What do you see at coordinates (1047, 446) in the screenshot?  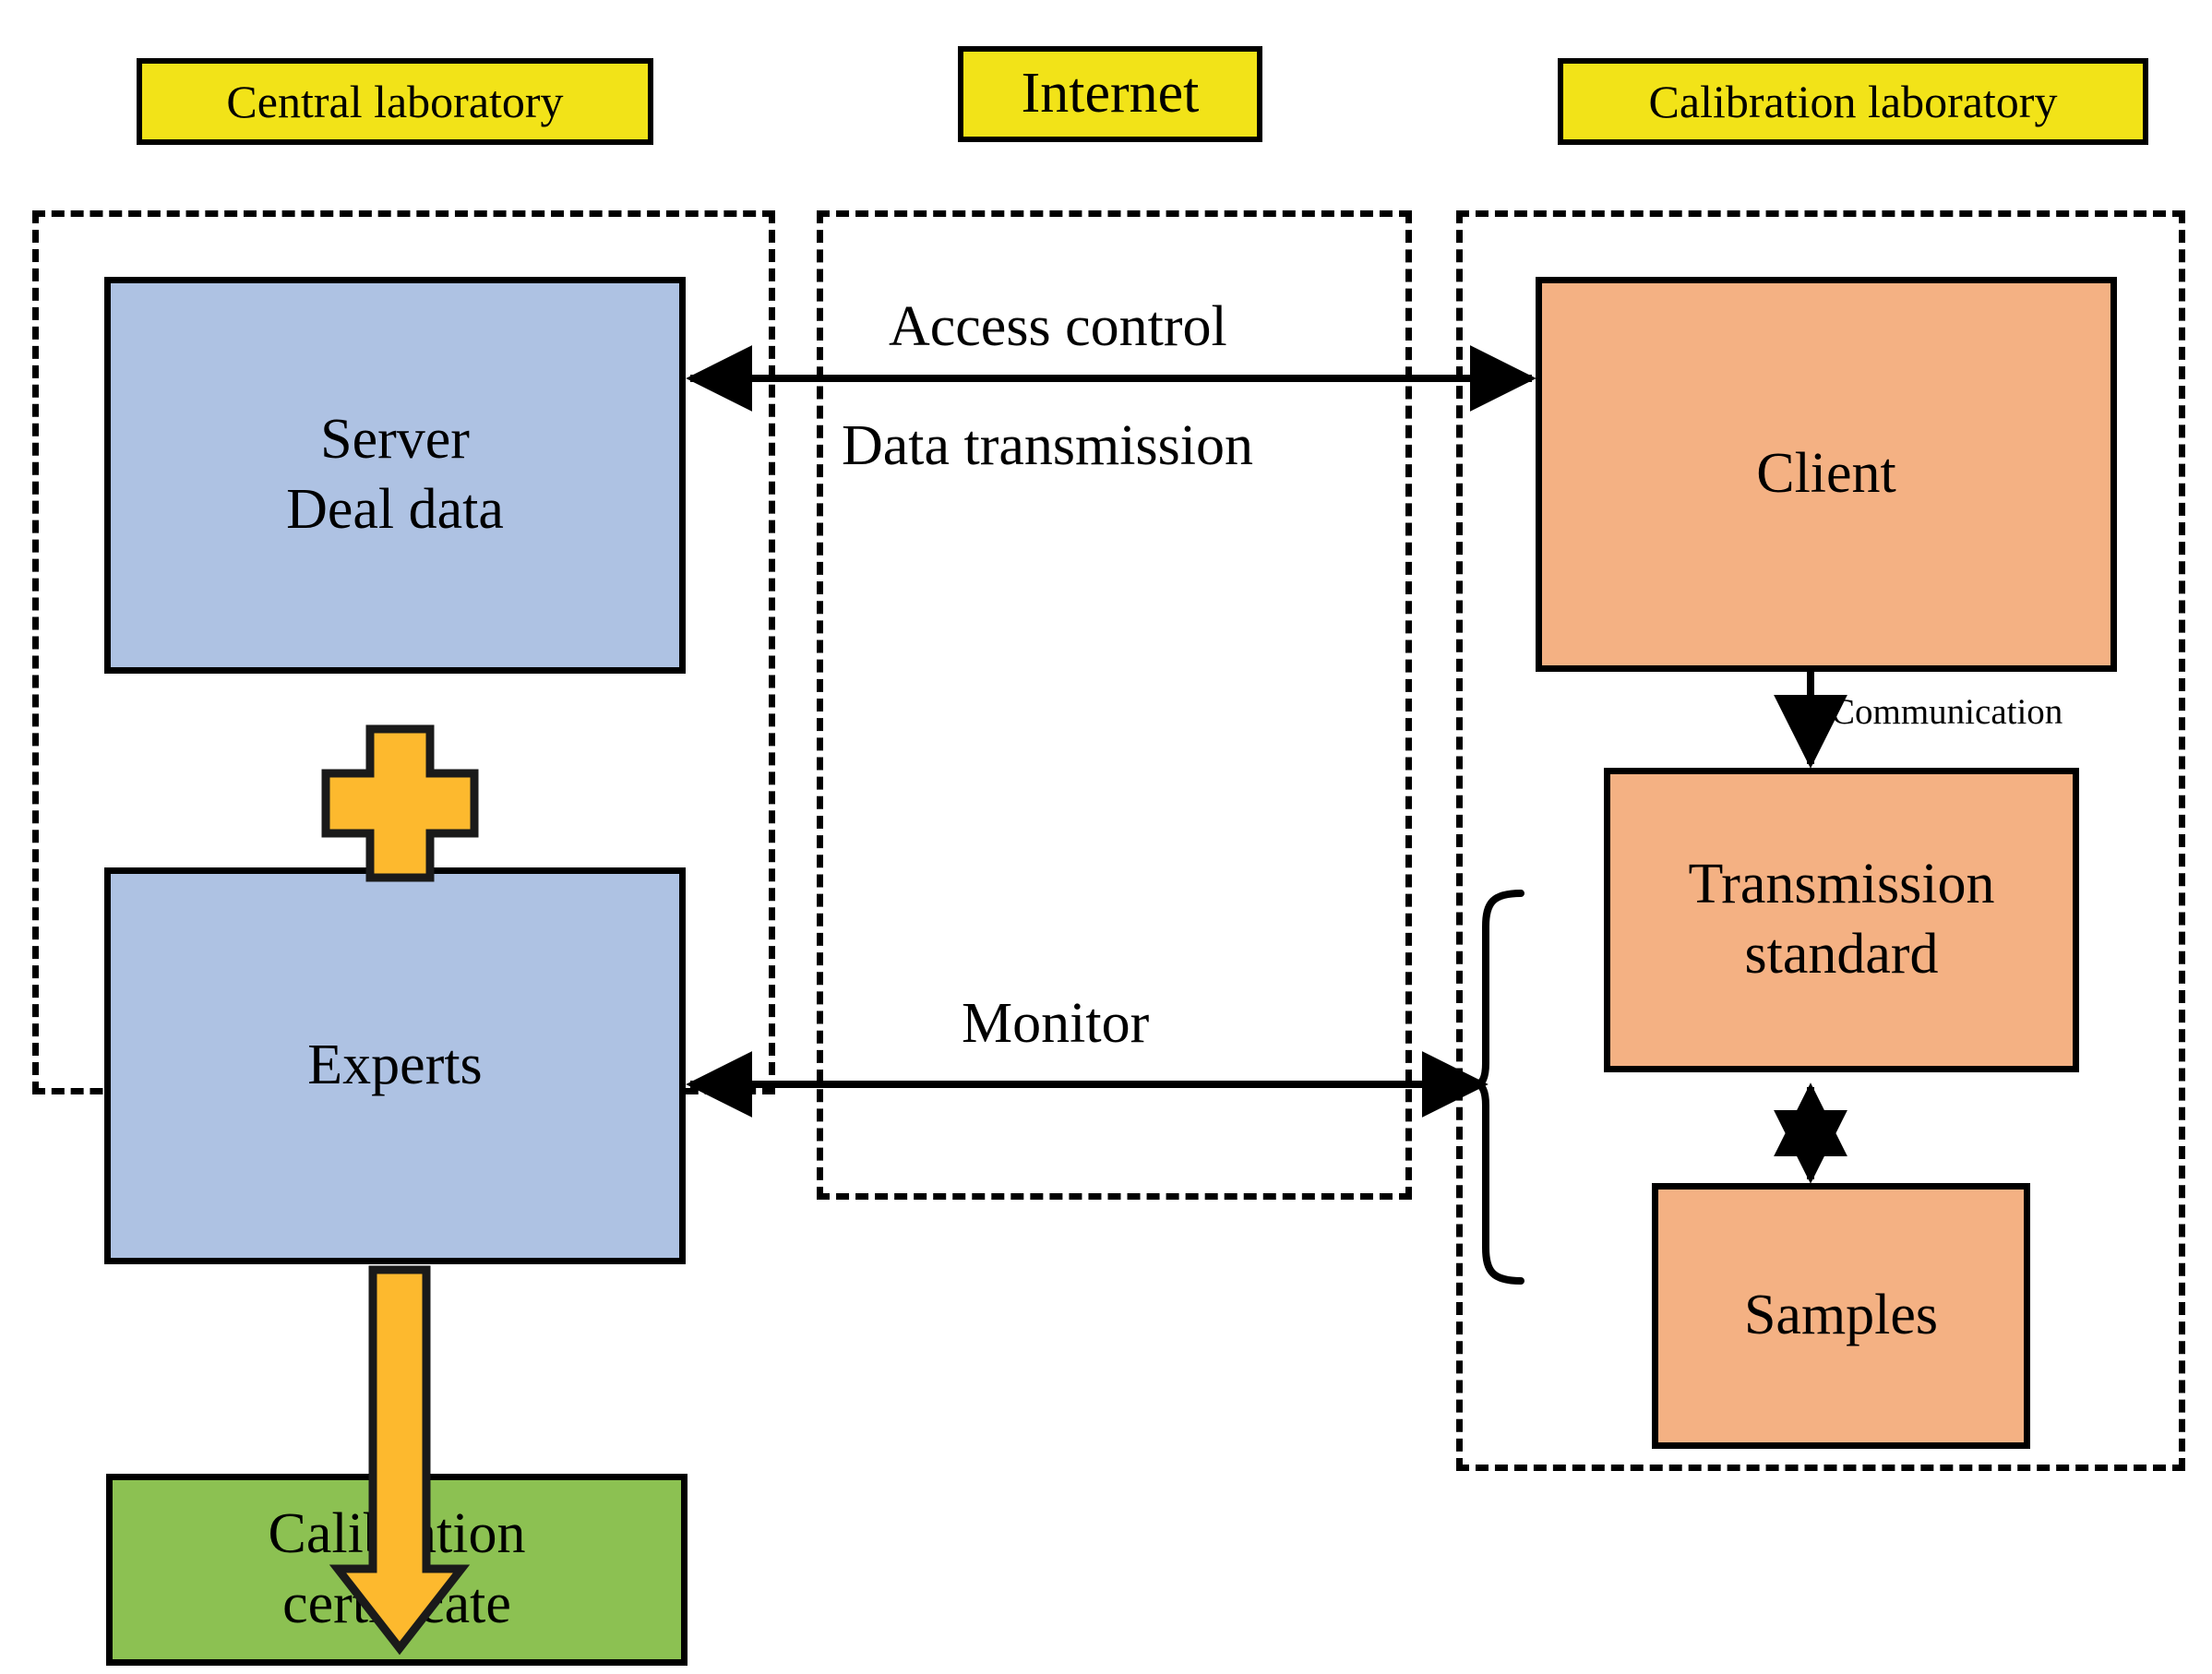 I see `edge-label-data-transmission: Data transmission` at bounding box center [1047, 446].